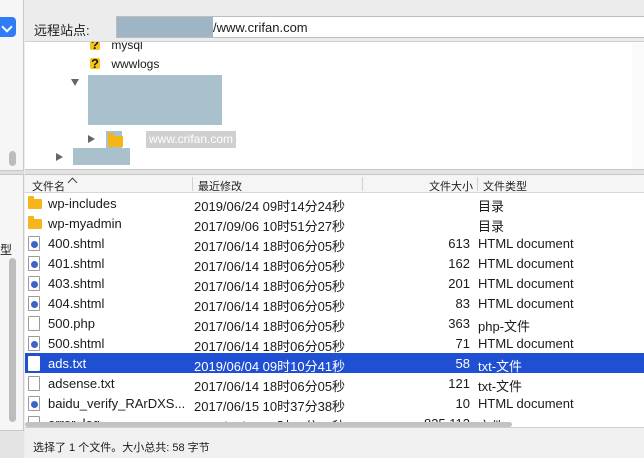  Describe the element at coordinates (191, 139) in the screenshot. I see `tree-item-www-crifan: www.crifan.com` at that location.